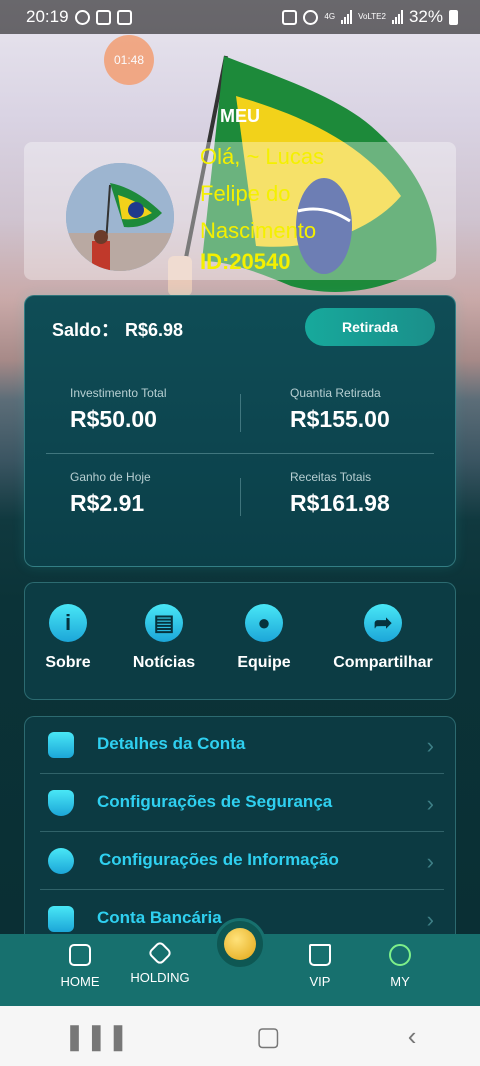 The width and height of the screenshot is (480, 1066). Describe the element at coordinates (80, 955) in the screenshot. I see `home-icon` at that location.